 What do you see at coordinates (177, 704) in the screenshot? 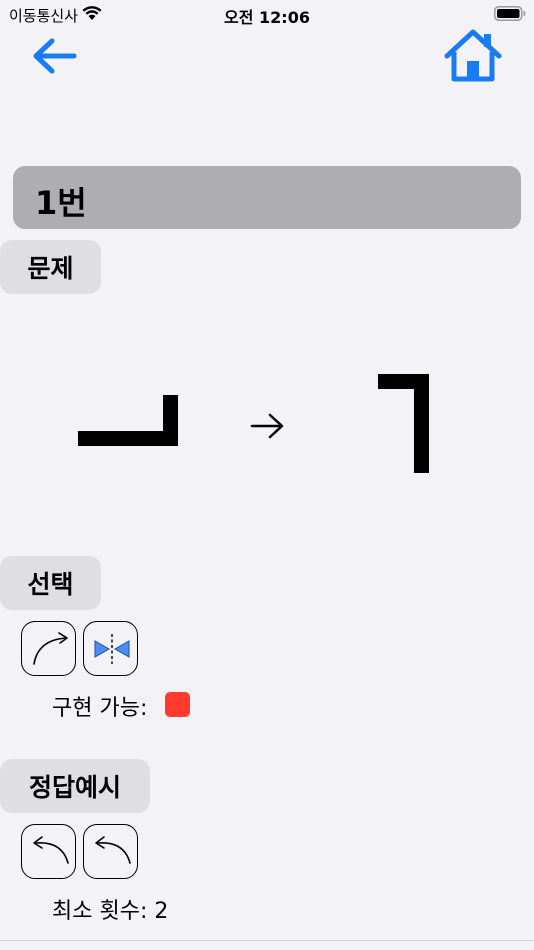
I see `possible-status-indicator` at bounding box center [177, 704].